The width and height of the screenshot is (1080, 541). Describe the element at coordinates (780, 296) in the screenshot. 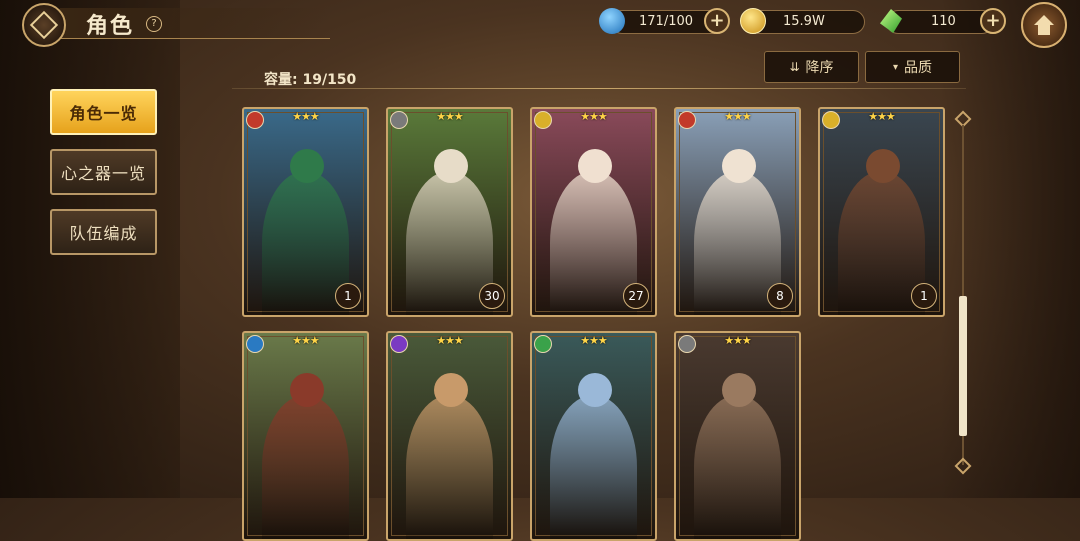

I see `level-badge: 8` at that location.